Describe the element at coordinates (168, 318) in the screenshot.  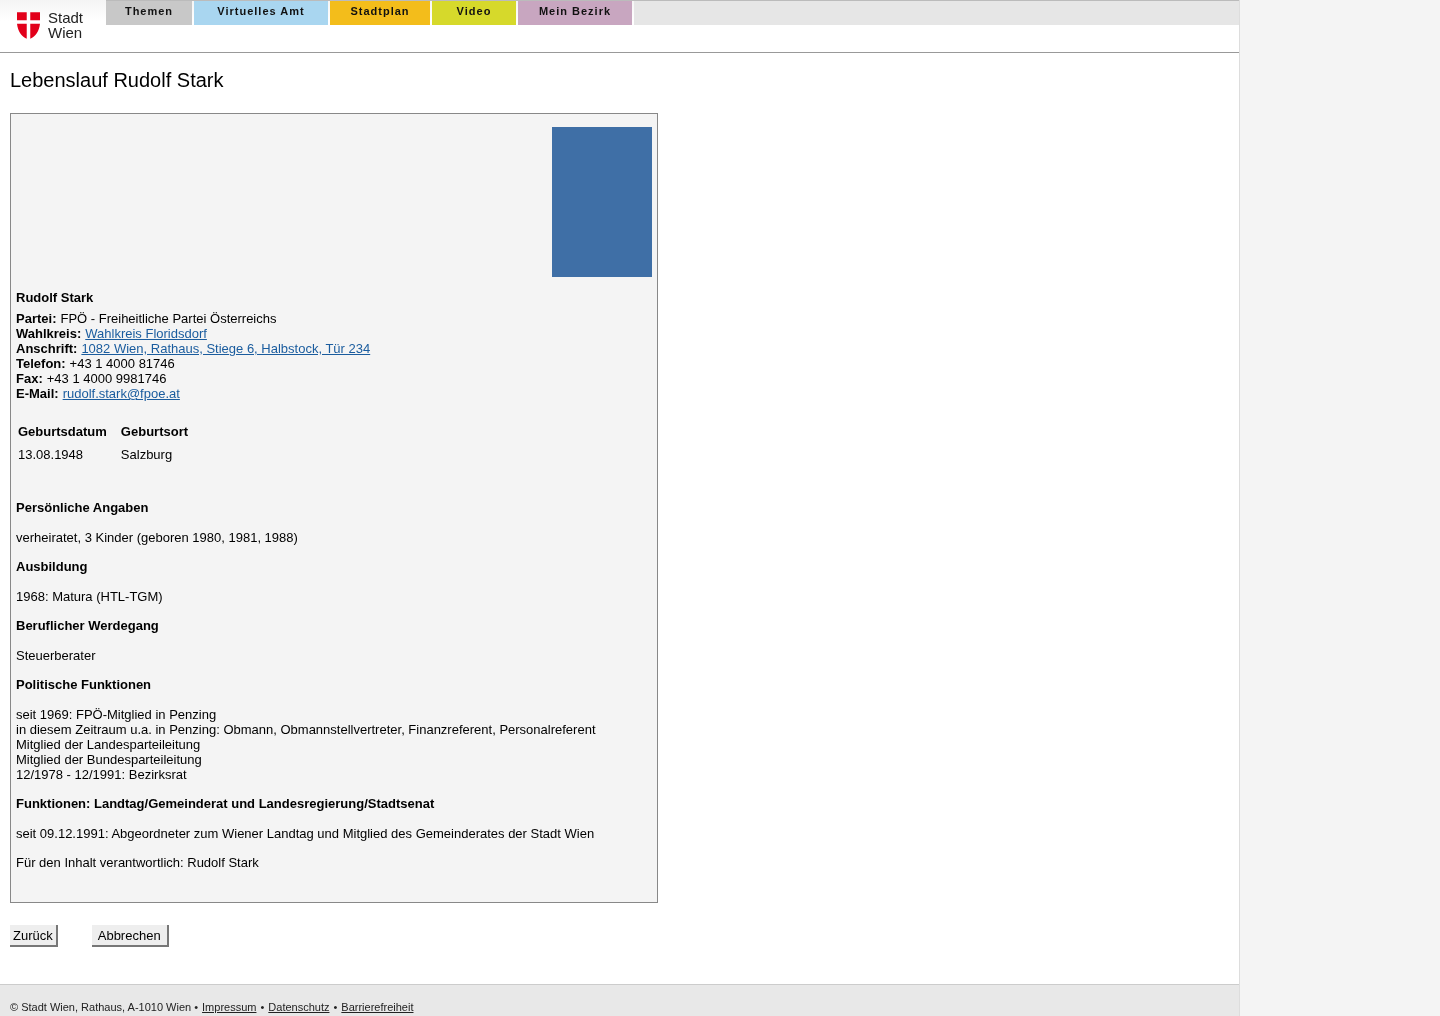
I see `field-value: FPÖ - Freiheitliche Partei Österreichs` at that location.